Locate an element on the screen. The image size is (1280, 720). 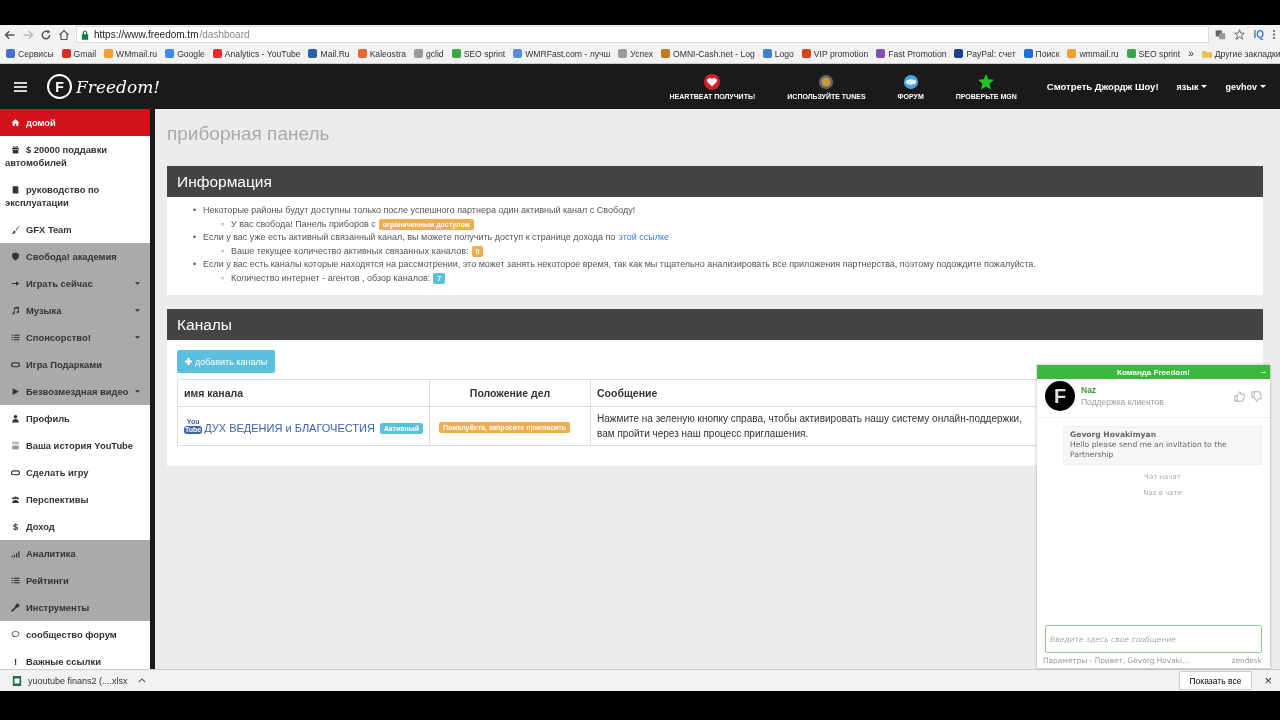
home-icon is located at coordinates (64, 34).